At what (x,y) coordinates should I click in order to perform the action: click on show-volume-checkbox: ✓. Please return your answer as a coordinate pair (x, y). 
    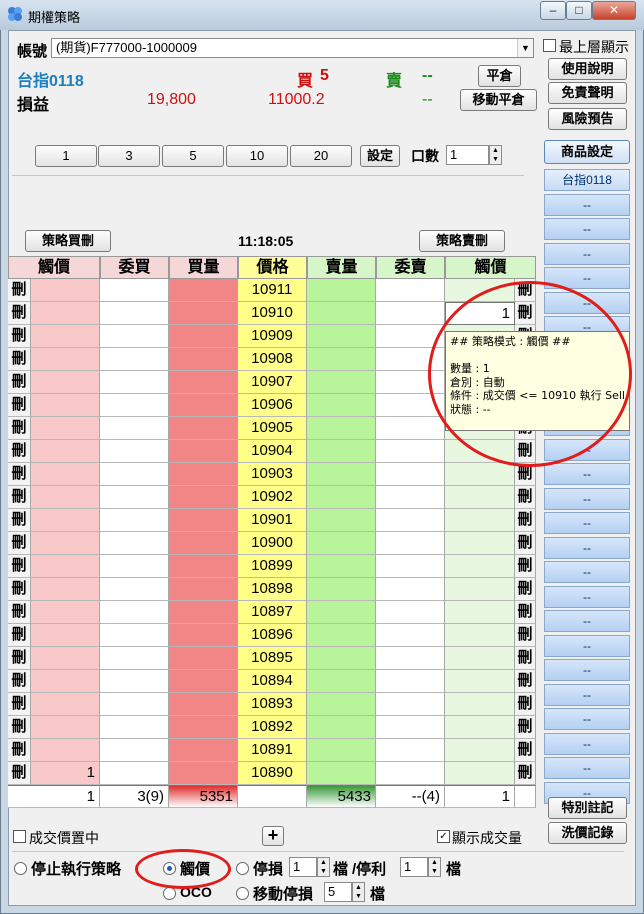
    Looking at the image, I should click on (443, 836).